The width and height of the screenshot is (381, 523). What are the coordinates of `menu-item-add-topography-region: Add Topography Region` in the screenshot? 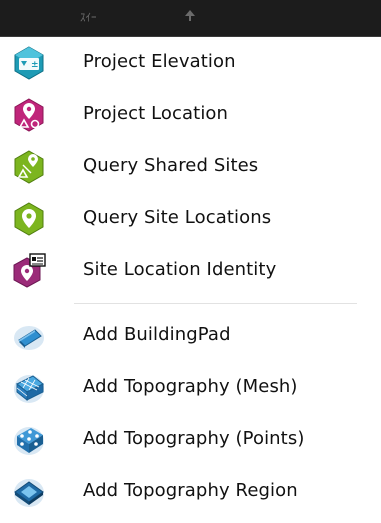 It's located at (190, 492).